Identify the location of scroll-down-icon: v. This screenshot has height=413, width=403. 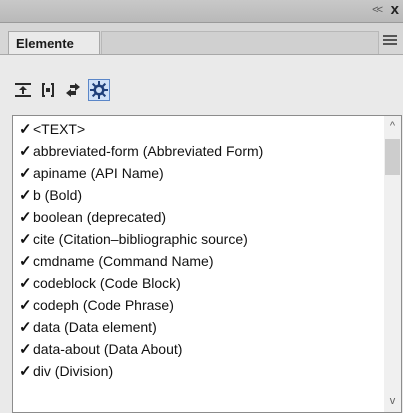
(392, 401).